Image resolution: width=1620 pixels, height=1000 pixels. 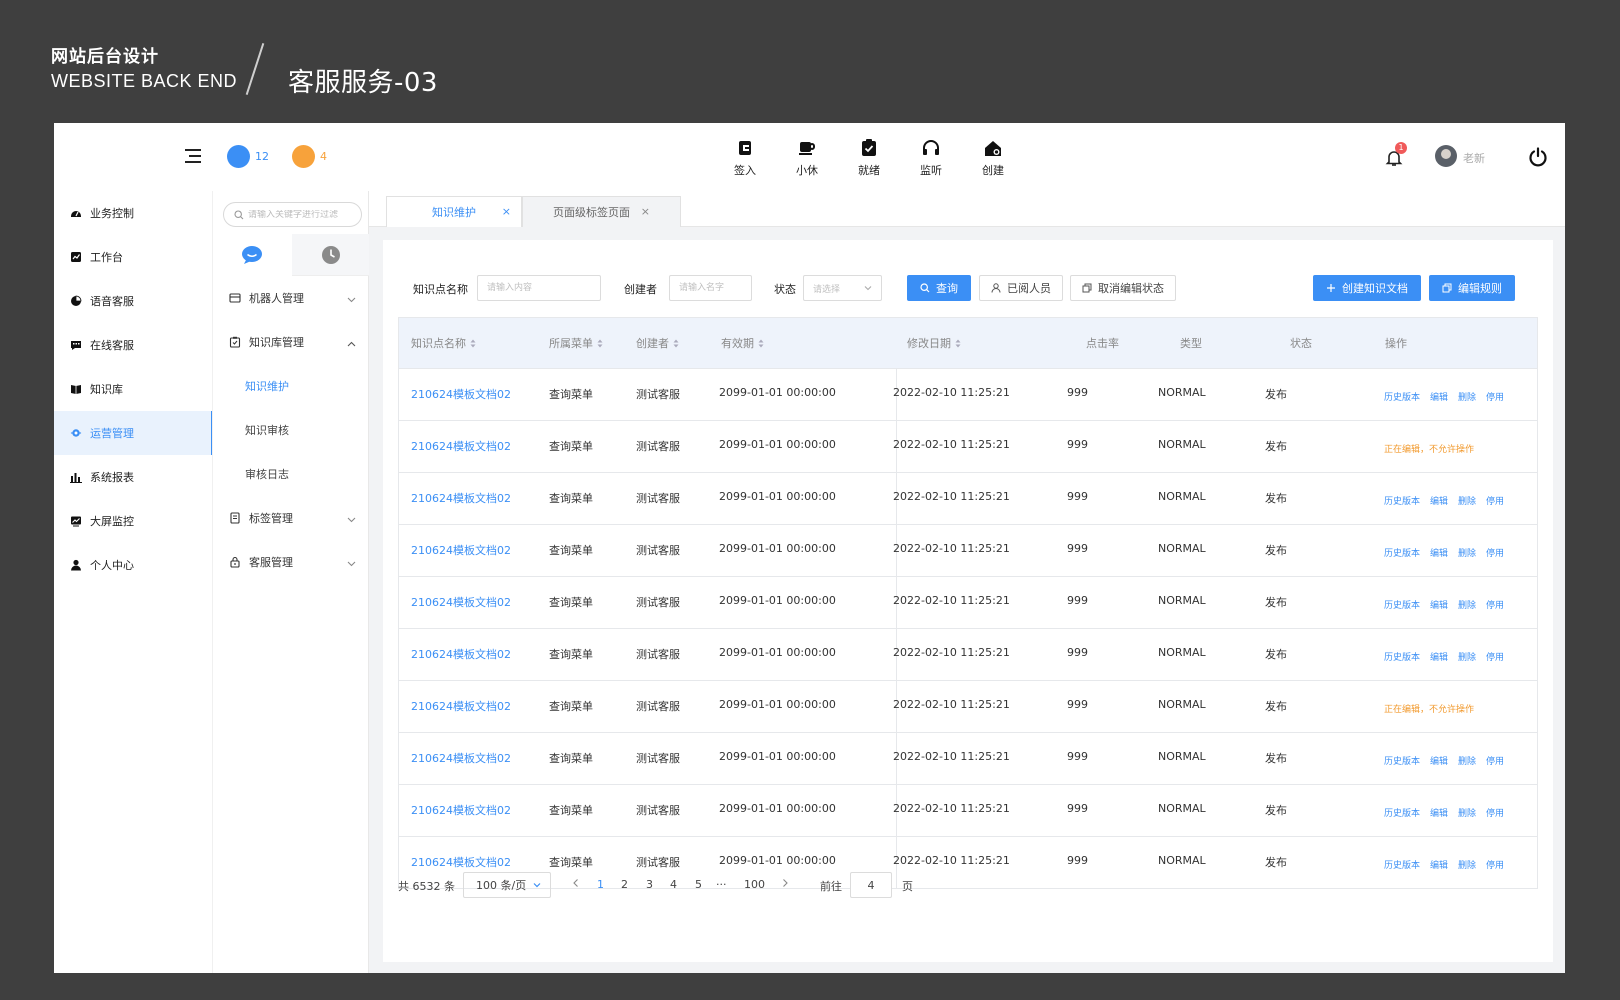 I want to click on column-header-creator: 创建者, so click(x=657, y=343).